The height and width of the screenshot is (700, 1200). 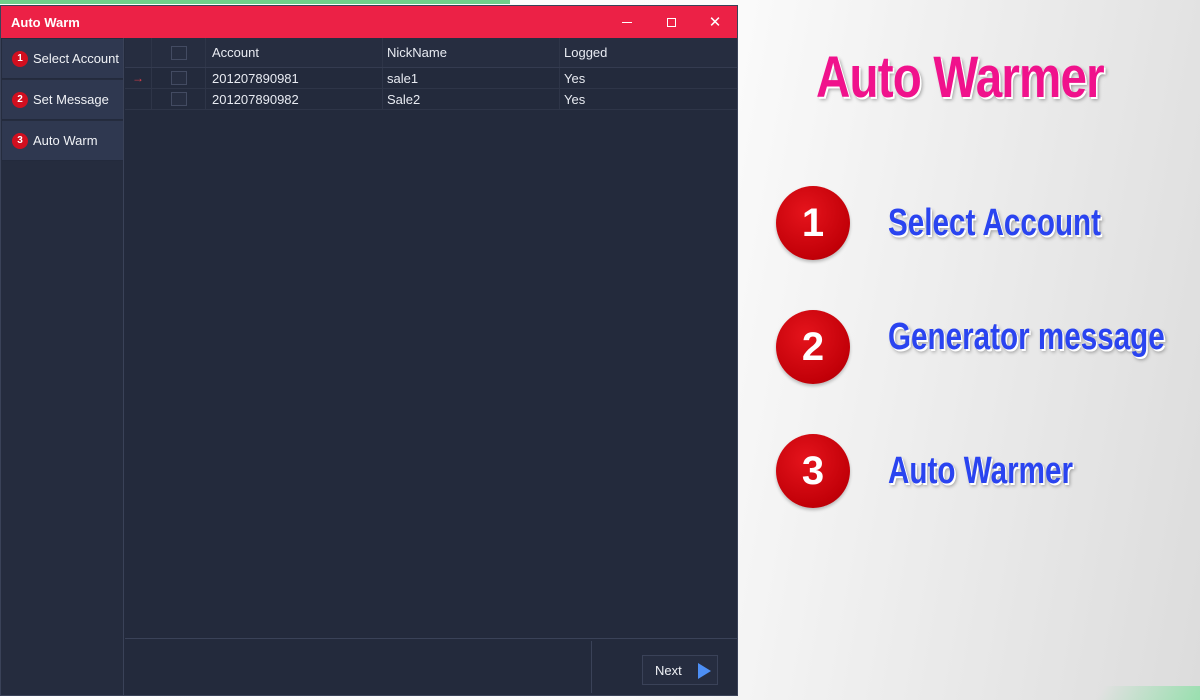 What do you see at coordinates (960, 77) in the screenshot?
I see `promo-title: Auto Warmer` at bounding box center [960, 77].